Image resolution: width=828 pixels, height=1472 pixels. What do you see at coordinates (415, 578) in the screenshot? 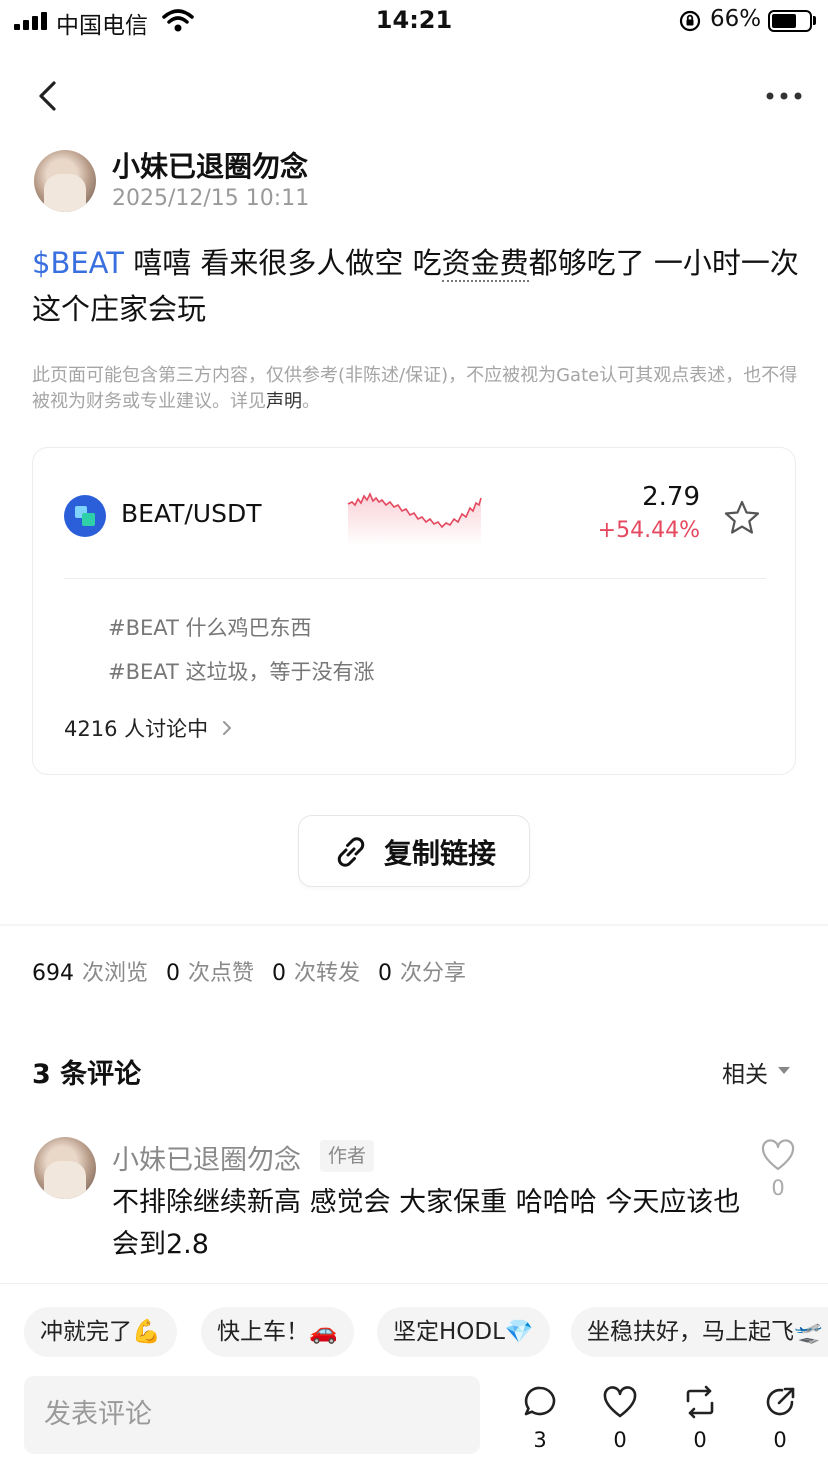
I see `card-divider` at bounding box center [415, 578].